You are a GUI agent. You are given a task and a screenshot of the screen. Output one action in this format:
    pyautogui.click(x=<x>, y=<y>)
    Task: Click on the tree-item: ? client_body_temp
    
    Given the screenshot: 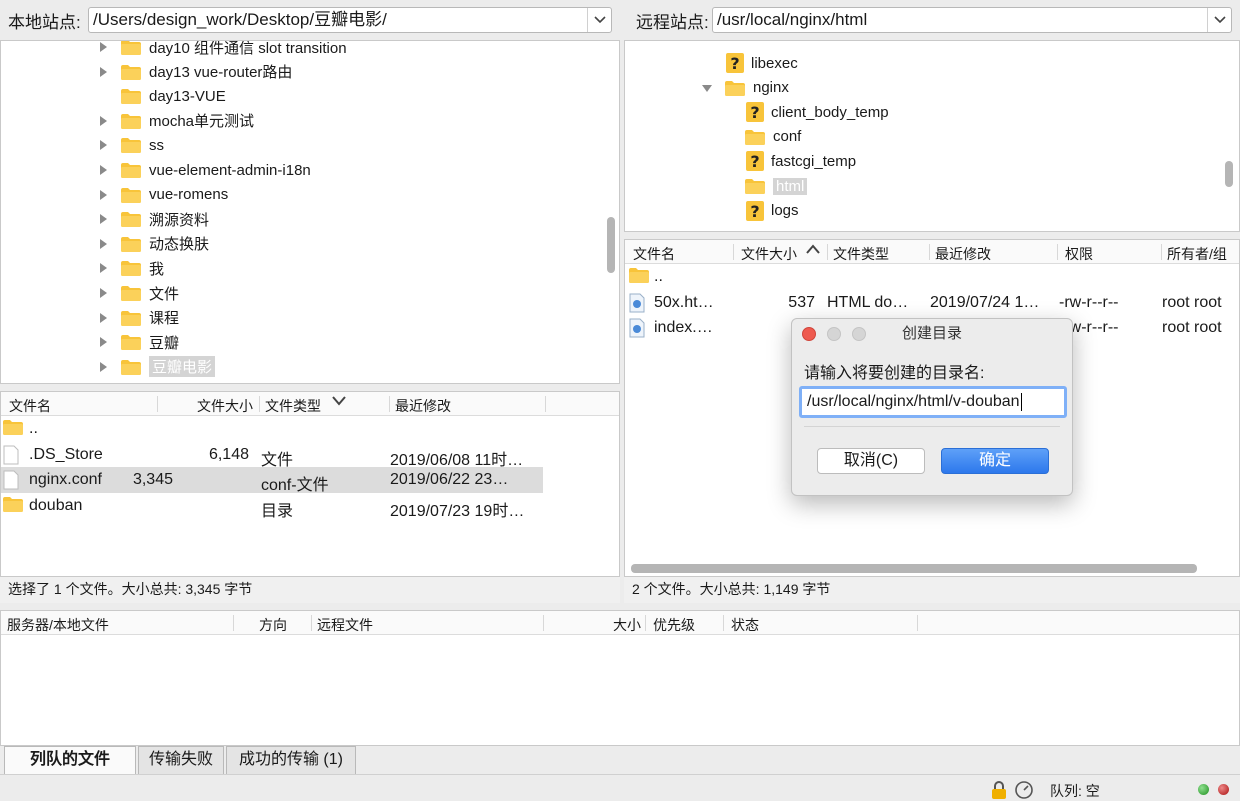 What is the action you would take?
    pyautogui.click(x=817, y=112)
    